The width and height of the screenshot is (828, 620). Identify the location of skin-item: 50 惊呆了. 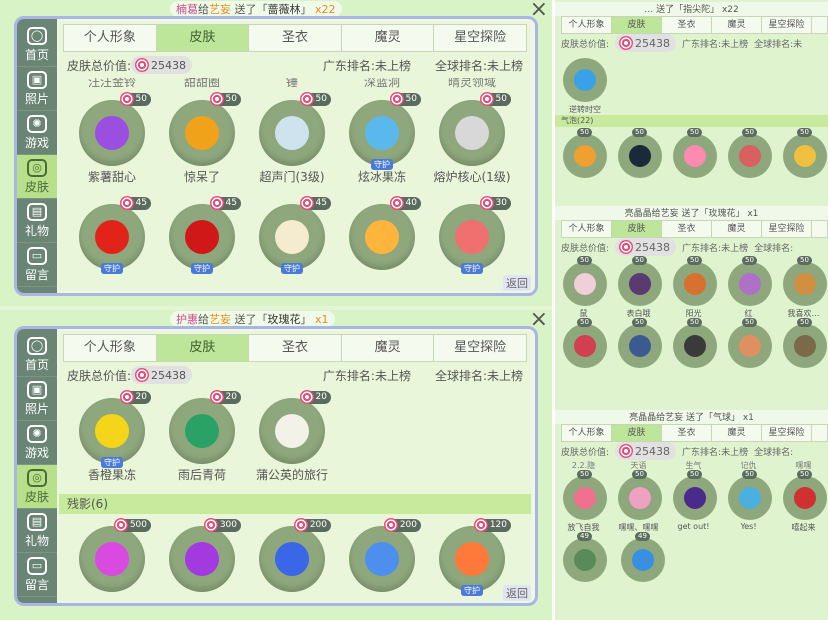
(202, 142).